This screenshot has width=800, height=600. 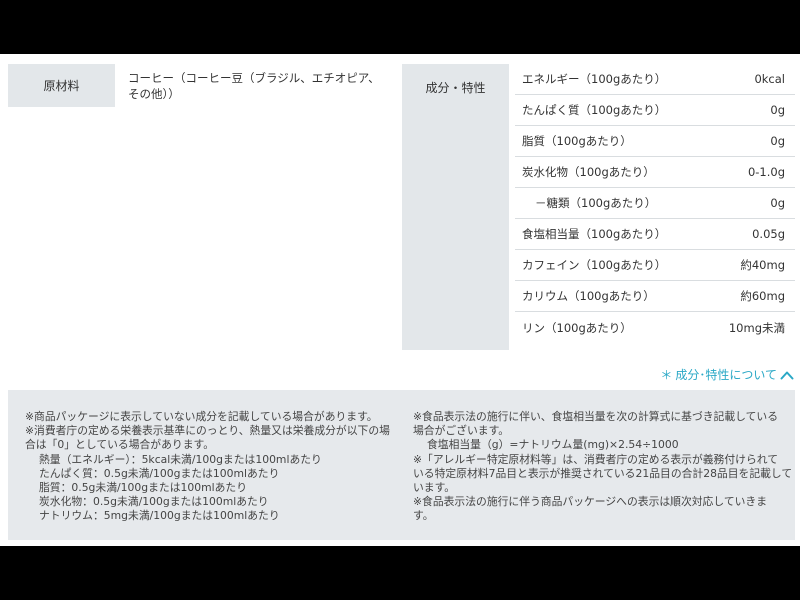 I want to click on link-label: 成分･特性について, so click(x=726, y=375).